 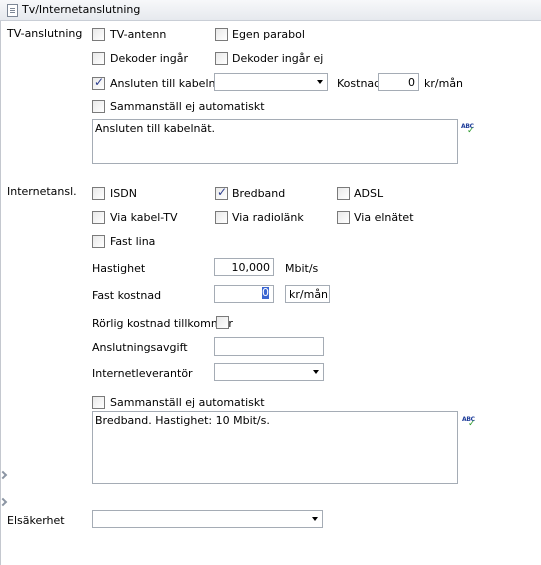 I want to click on isdn-checkbox, so click(x=98, y=193).